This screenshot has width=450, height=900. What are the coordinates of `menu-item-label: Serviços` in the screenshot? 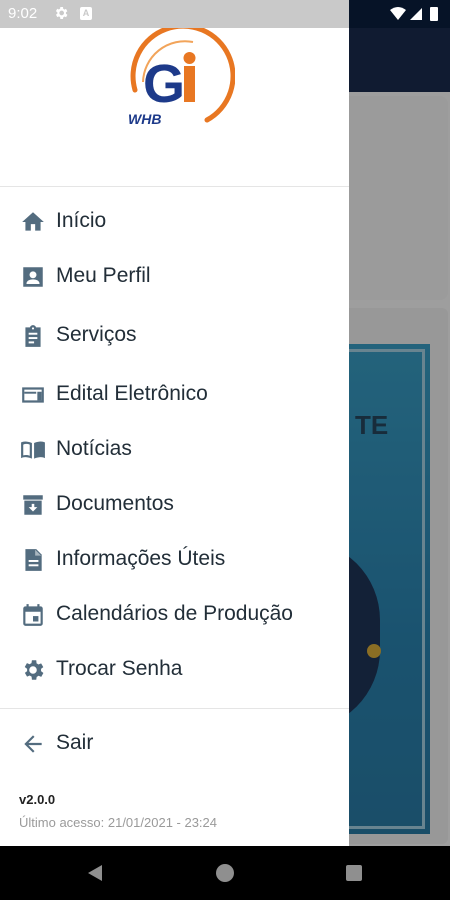 It's located at (96, 334).